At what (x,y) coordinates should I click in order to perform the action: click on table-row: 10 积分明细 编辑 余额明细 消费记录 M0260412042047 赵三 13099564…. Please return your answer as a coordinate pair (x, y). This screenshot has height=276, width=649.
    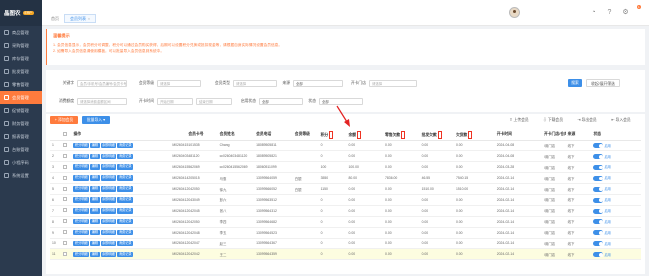
    Looking at the image, I should click on (345, 244).